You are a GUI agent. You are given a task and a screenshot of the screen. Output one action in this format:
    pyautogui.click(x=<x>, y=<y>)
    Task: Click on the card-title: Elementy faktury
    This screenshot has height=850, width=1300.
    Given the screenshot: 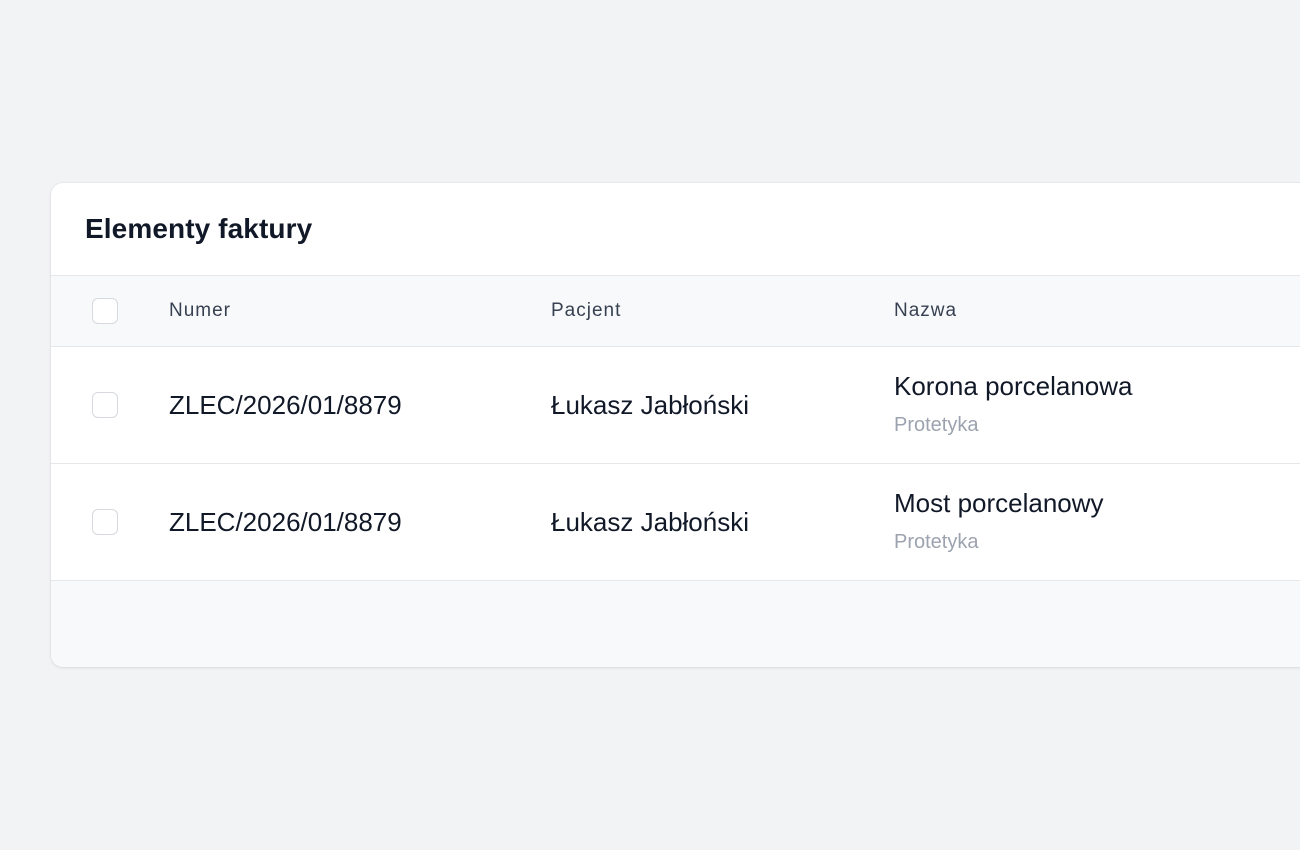 What is the action you would take?
    pyautogui.click(x=199, y=228)
    